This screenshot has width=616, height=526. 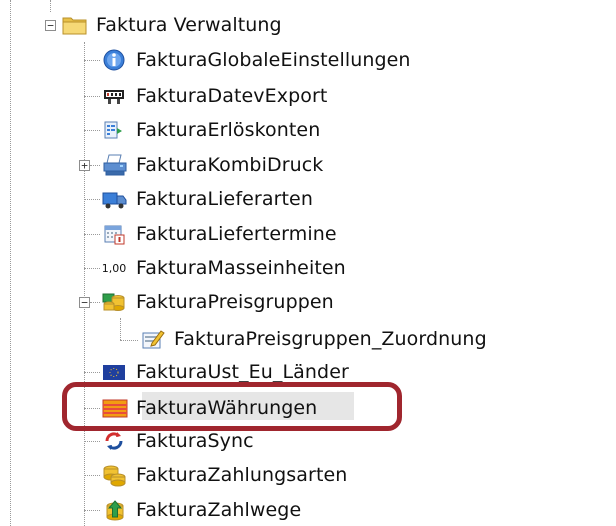 What do you see at coordinates (114, 372) in the screenshot?
I see `eu-flag-icon` at bounding box center [114, 372].